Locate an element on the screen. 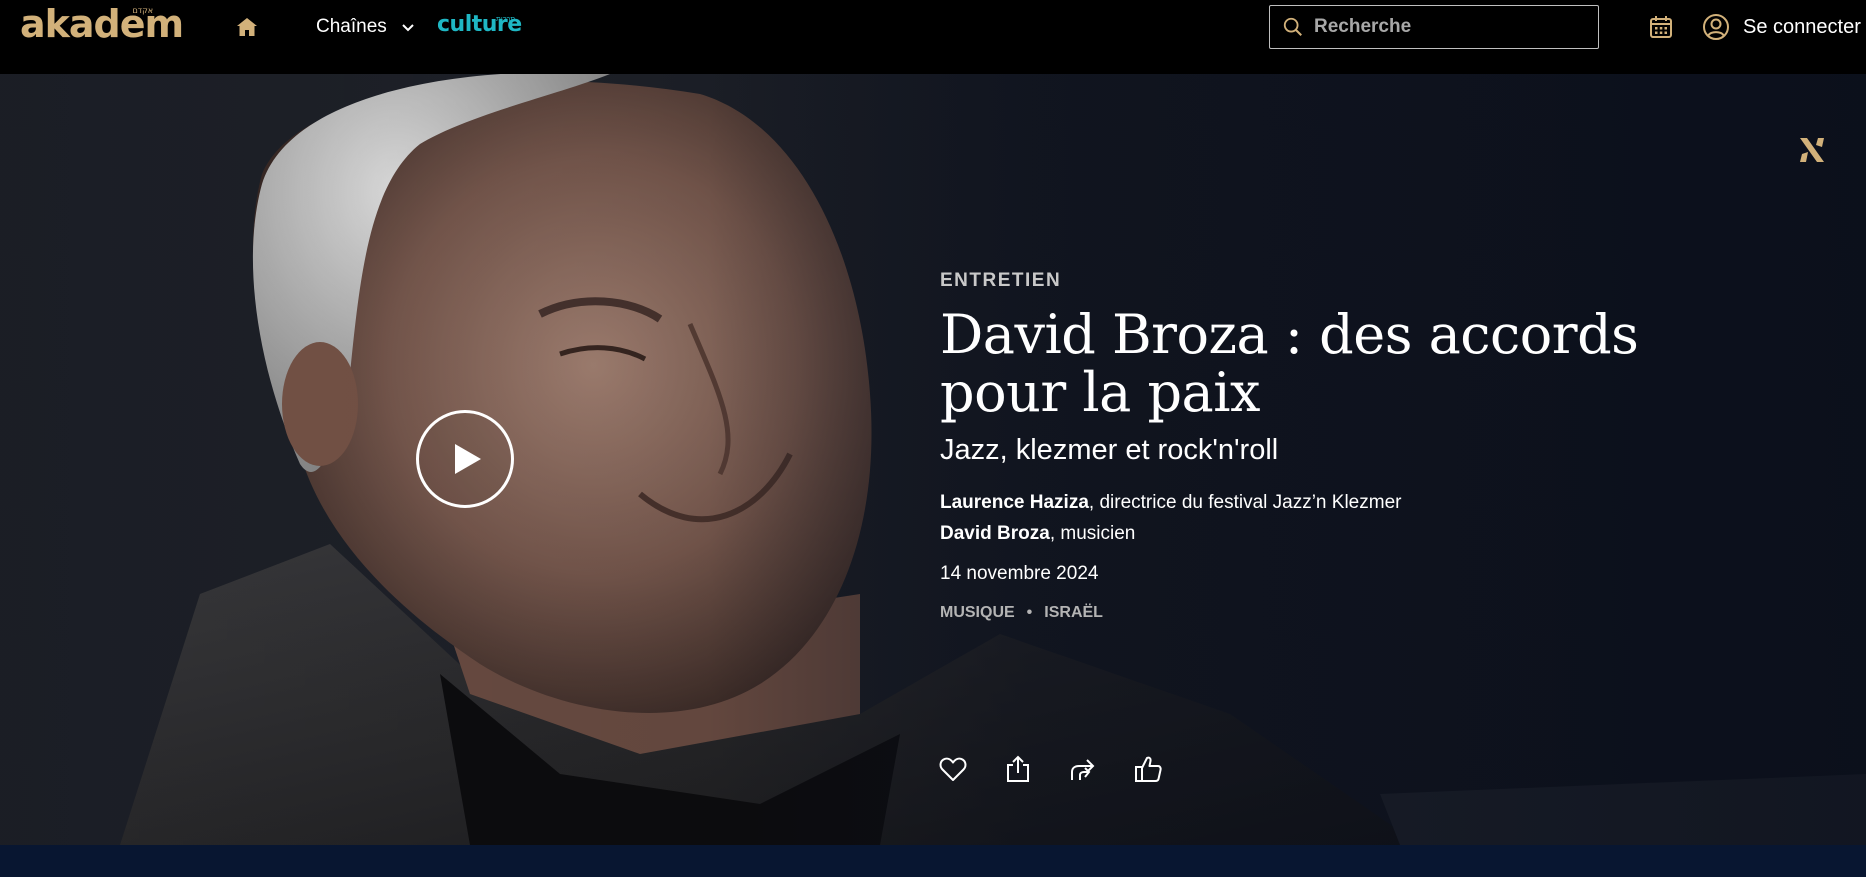 This screenshot has height=877, width=1866. logo-wordmark: akadem is located at coordinates (102, 24).